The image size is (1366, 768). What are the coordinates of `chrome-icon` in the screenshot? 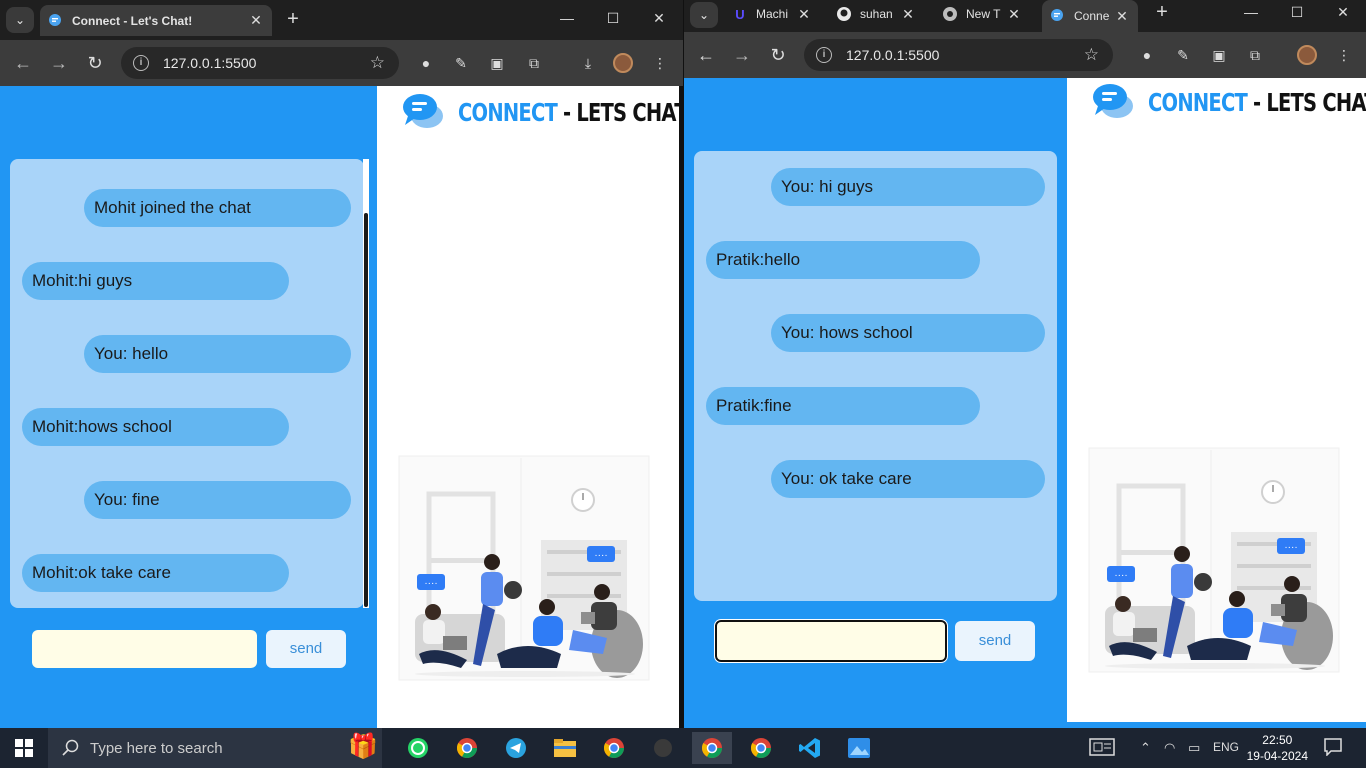 It's located at (760, 748).